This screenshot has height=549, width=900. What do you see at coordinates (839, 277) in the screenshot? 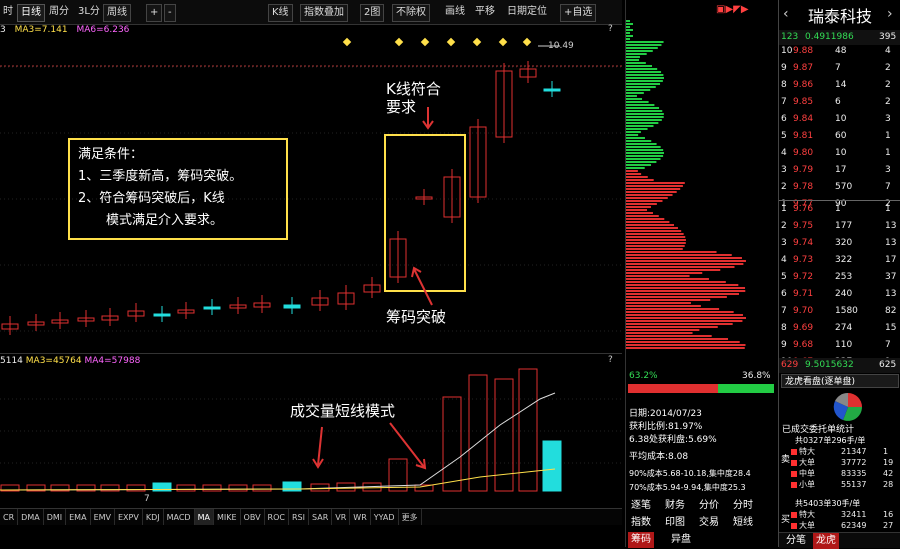
I see `order-row: 5 9.72 253 37` at bounding box center [839, 277].